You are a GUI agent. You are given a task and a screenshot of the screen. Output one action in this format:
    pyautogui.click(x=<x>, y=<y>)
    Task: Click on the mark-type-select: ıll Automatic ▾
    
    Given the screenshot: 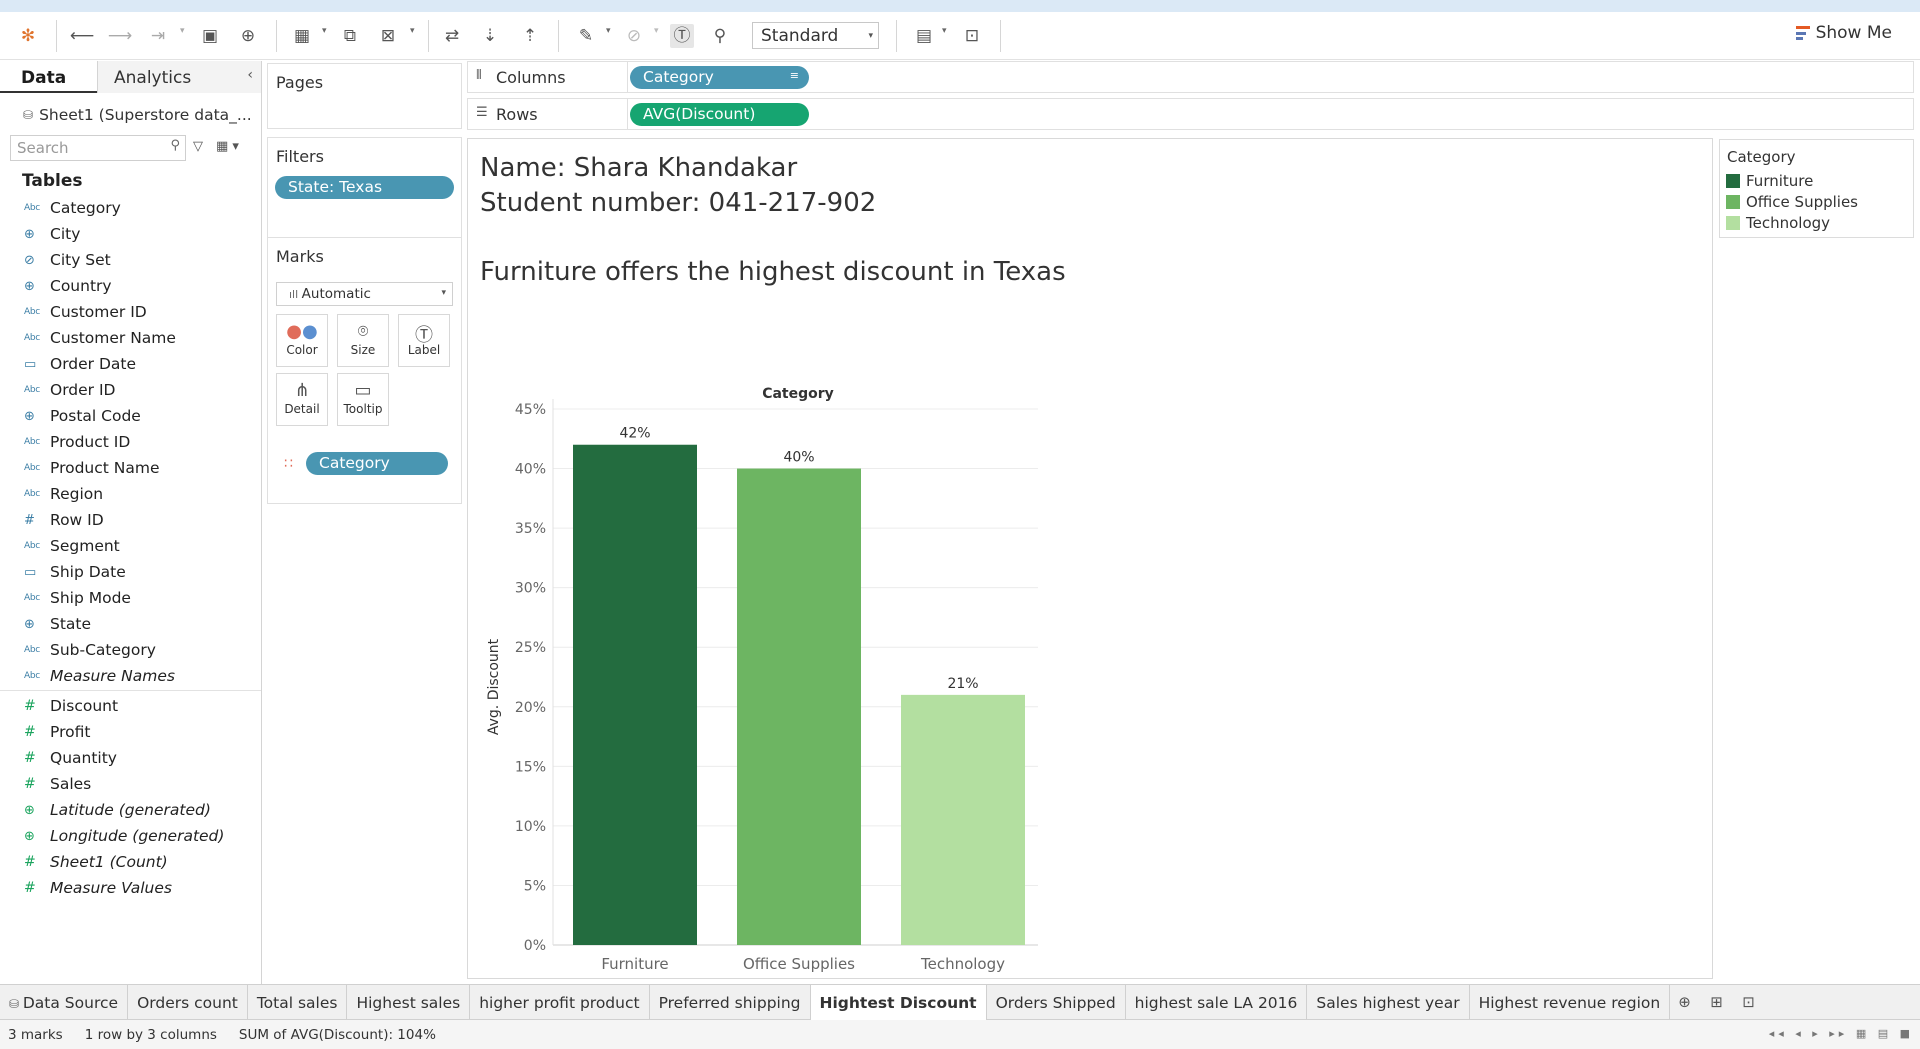 What is the action you would take?
    pyautogui.click(x=364, y=294)
    